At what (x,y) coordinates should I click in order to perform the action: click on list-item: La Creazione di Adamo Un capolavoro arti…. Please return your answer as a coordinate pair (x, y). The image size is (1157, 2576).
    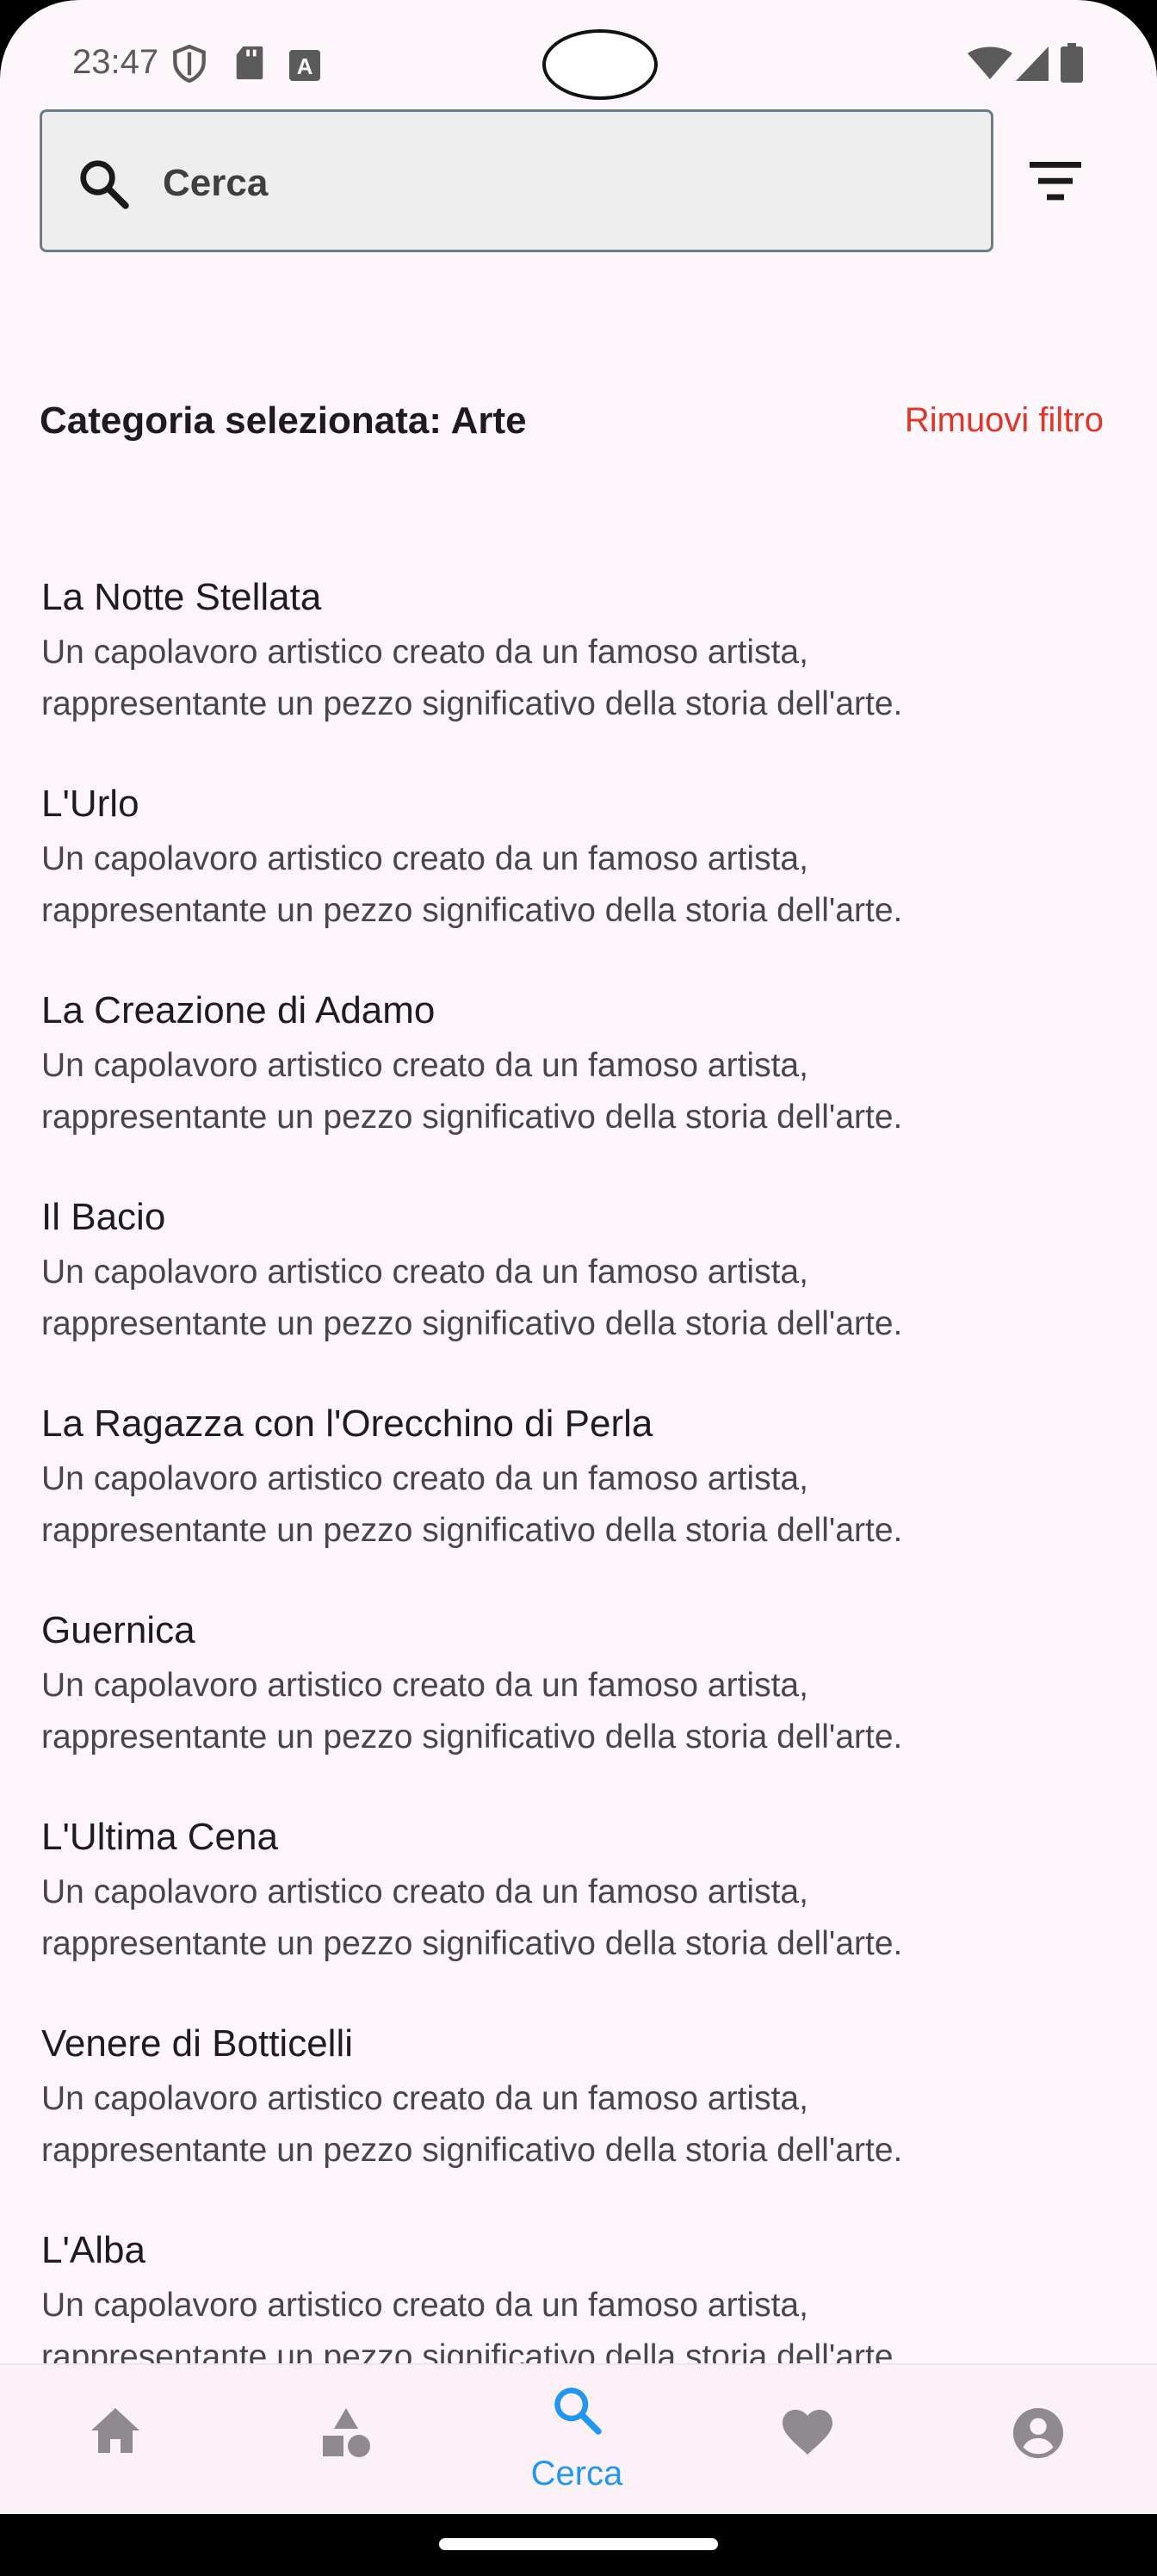
    Looking at the image, I should click on (584, 1084).